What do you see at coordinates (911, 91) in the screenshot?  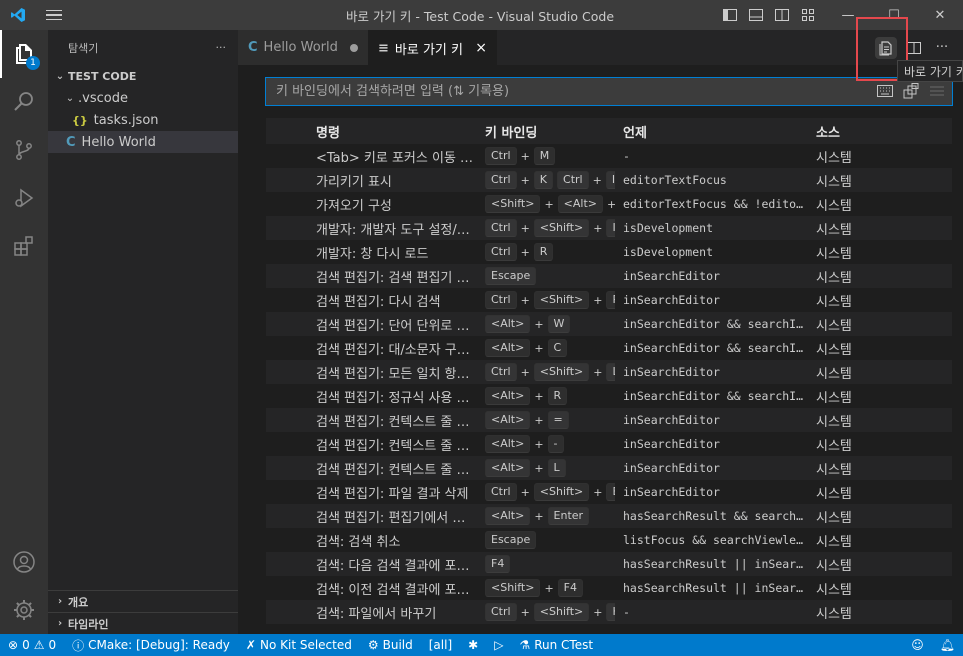 I see `sort-by-precedence-icon` at bounding box center [911, 91].